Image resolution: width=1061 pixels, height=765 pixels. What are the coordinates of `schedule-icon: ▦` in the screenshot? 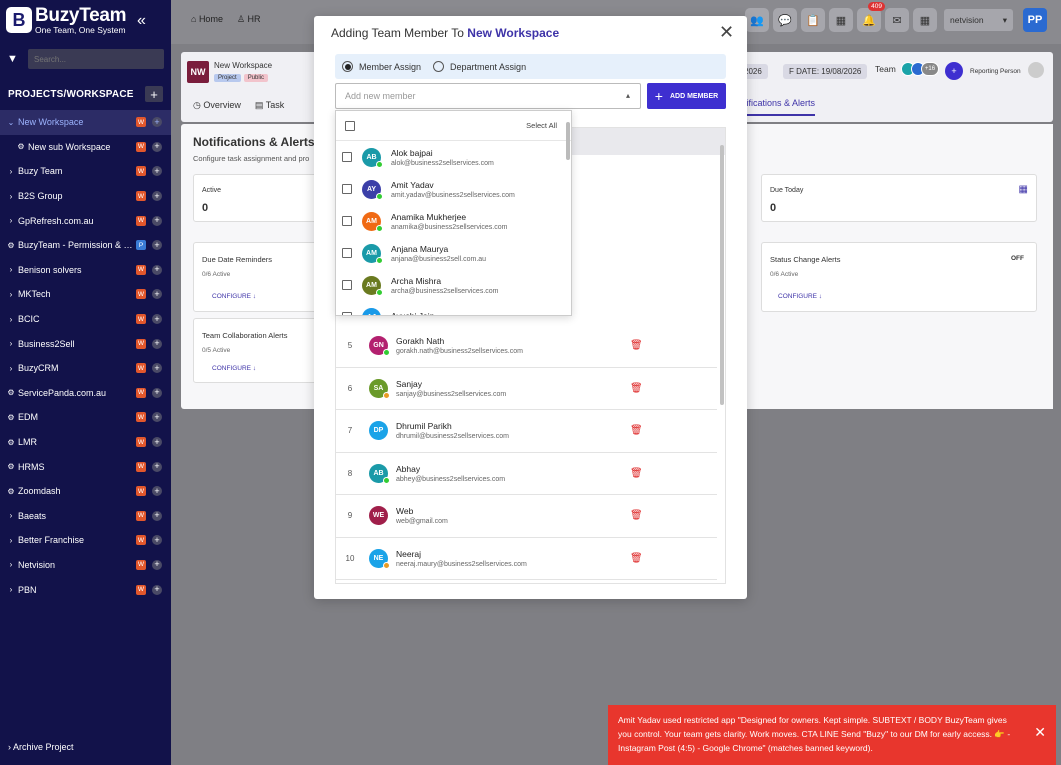 It's located at (925, 20).